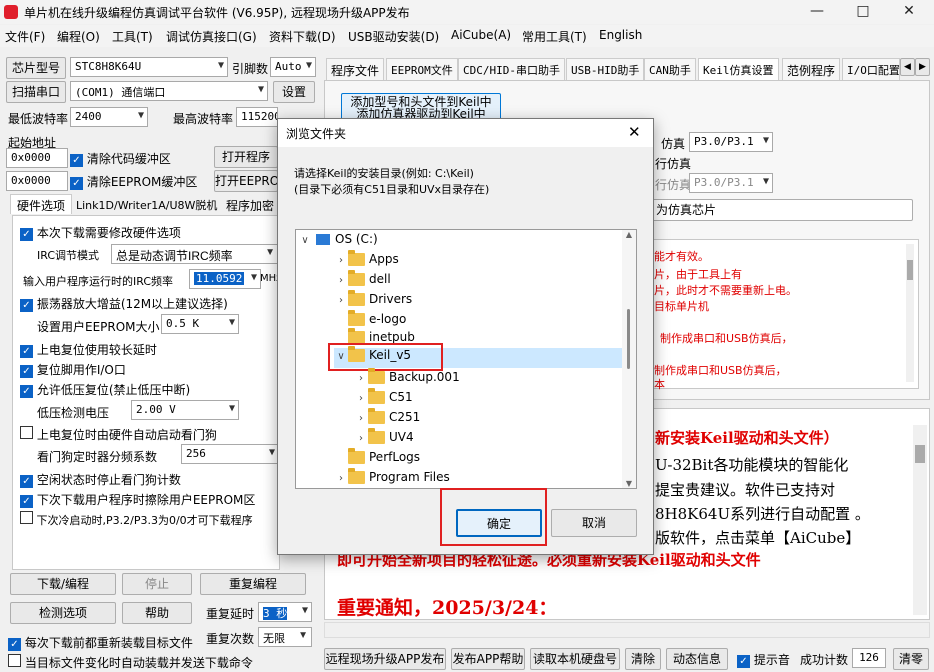 The image size is (934, 672). I want to click on idle-wdt-label: 空闲状态时停止看门狗计数, so click(108, 480).